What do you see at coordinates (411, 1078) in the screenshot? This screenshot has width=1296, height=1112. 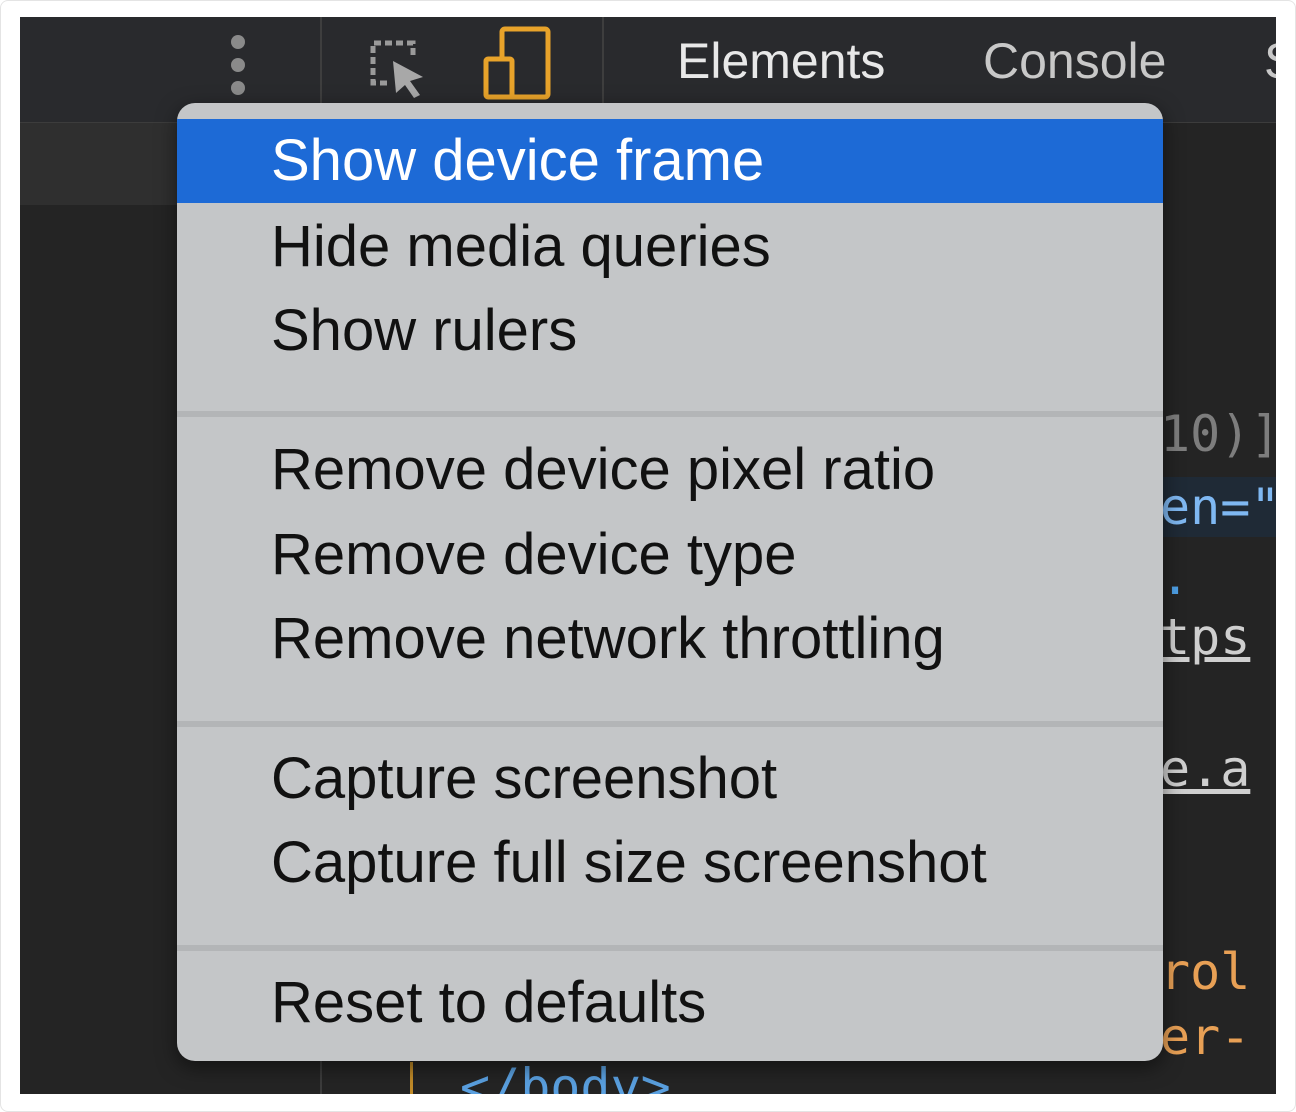 I see `indent-guide` at bounding box center [411, 1078].